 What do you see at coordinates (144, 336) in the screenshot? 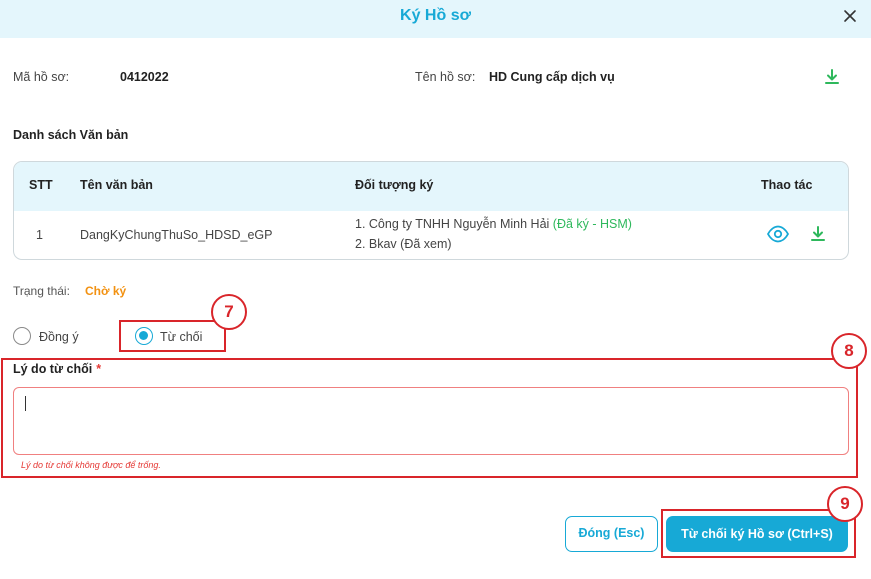
I see `radio-reject` at bounding box center [144, 336].